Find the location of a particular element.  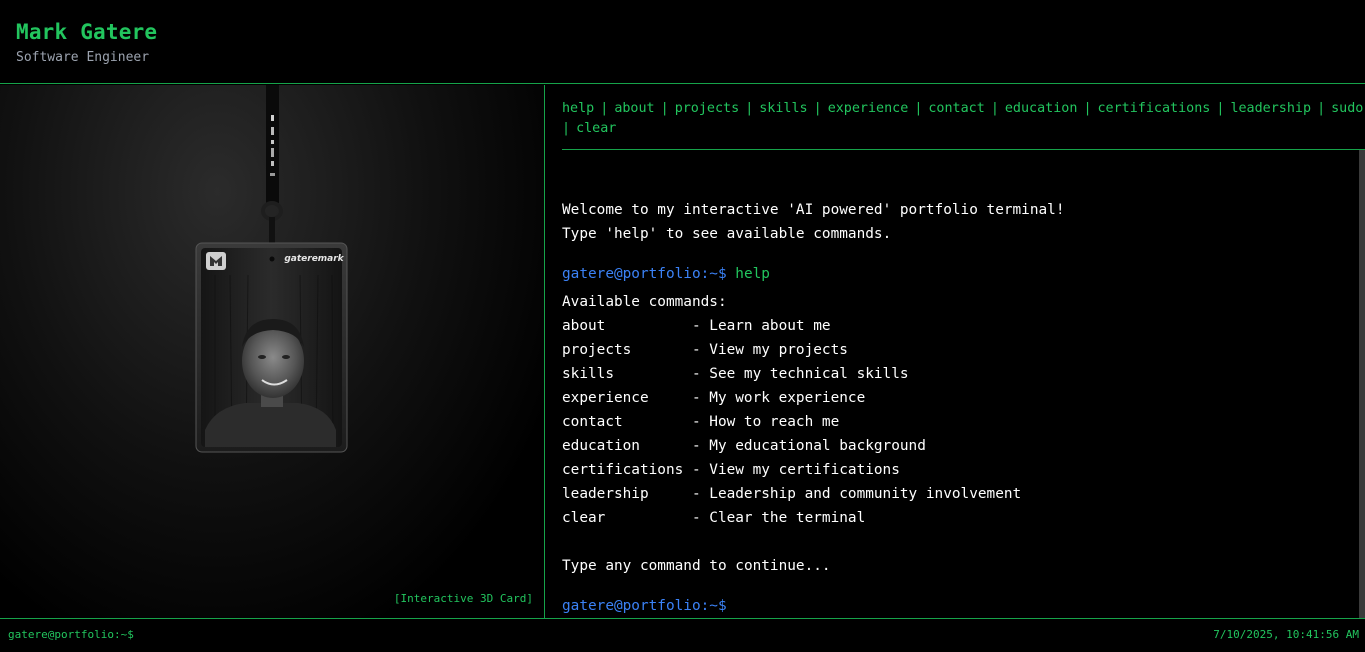

nav-projects: projects is located at coordinates (707, 108).